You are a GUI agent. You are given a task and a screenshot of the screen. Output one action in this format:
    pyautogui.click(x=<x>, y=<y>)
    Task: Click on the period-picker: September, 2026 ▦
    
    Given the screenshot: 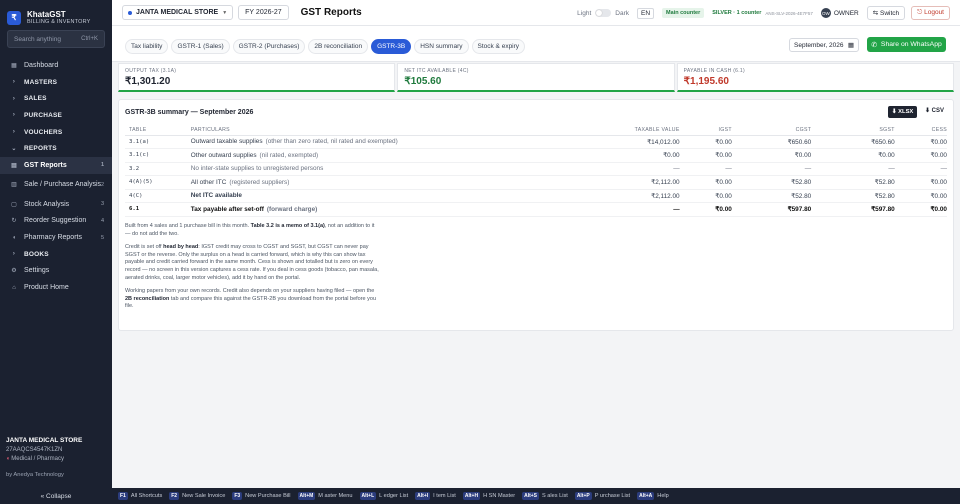 What is the action you would take?
    pyautogui.click(x=824, y=45)
    